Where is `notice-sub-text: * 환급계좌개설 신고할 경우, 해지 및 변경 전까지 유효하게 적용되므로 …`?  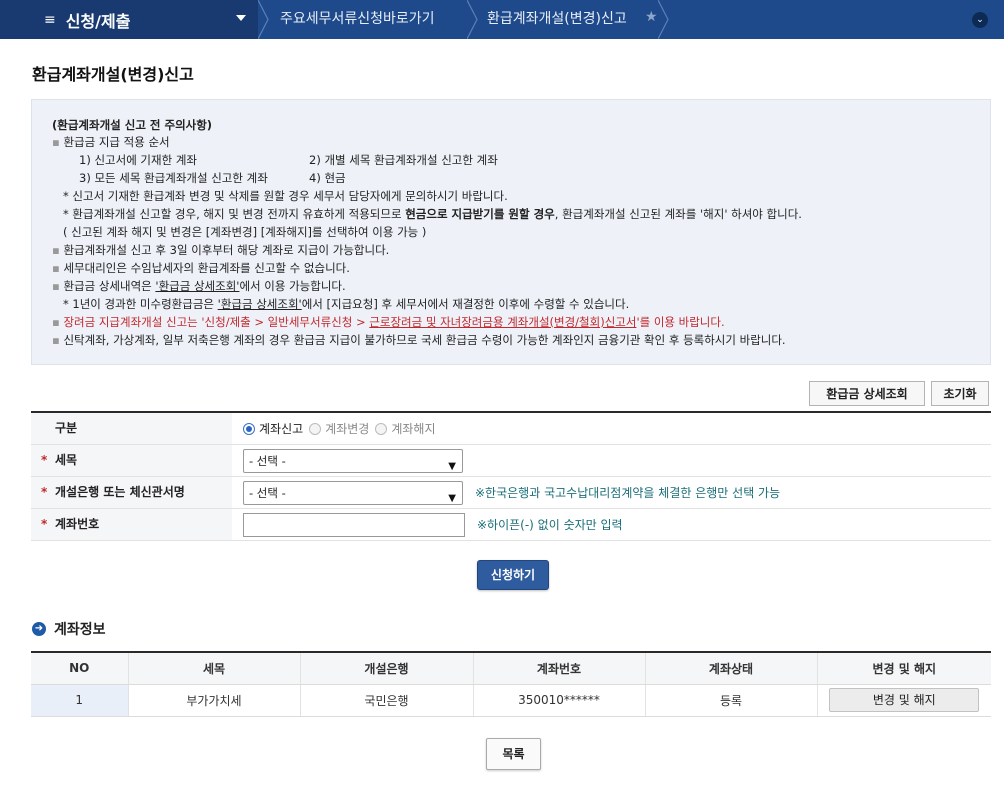
notice-sub-text: * 환급계좌개설 신고할 경우, 해지 및 변경 전까지 유효하게 적용되므로 … is located at coordinates (432, 214).